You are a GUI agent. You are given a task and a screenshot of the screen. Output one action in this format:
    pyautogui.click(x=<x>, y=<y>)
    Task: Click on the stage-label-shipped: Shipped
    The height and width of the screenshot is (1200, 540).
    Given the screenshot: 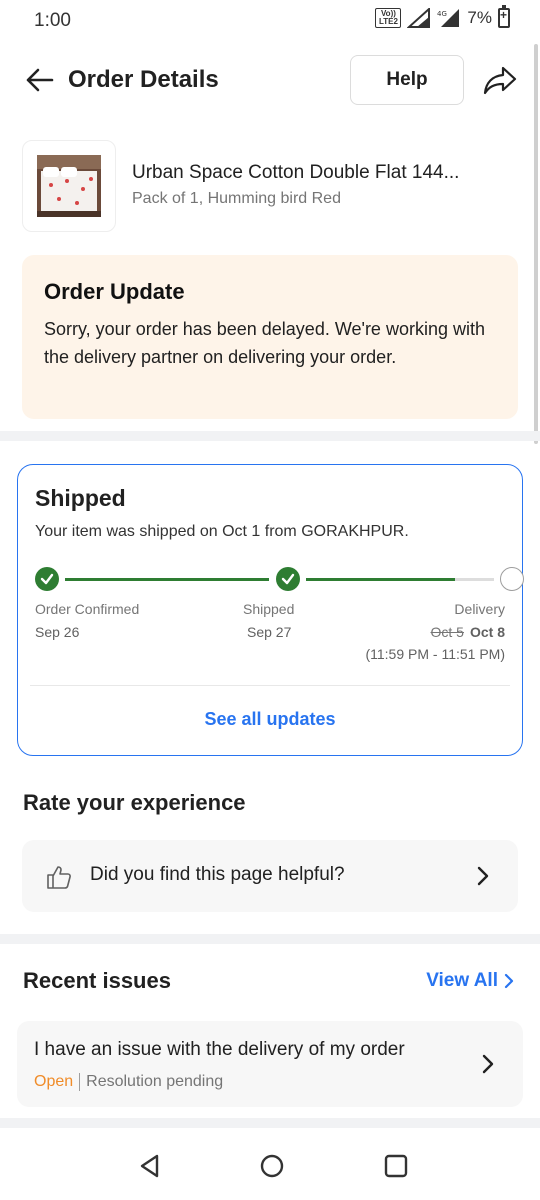 What is the action you would take?
    pyautogui.click(x=269, y=609)
    